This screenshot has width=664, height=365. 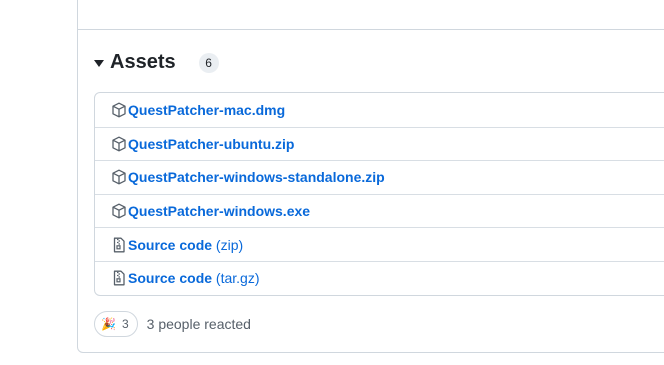 I want to click on divider, so click(x=371, y=29).